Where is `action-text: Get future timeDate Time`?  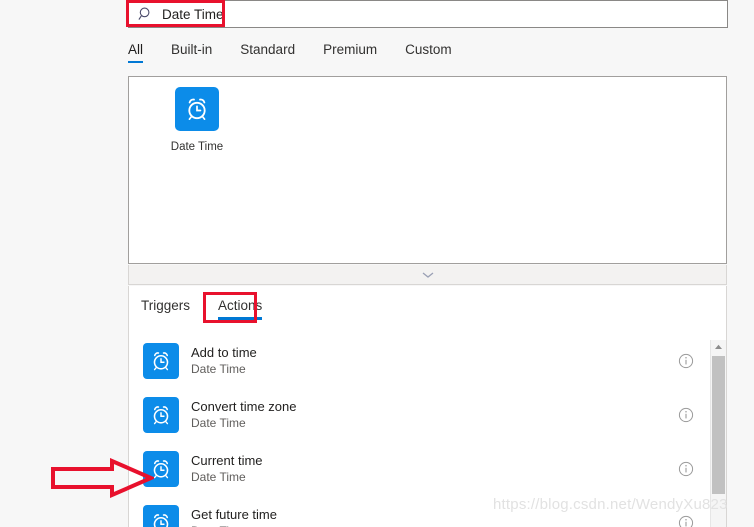 action-text: Get future timeDate Time is located at coordinates (234, 516).